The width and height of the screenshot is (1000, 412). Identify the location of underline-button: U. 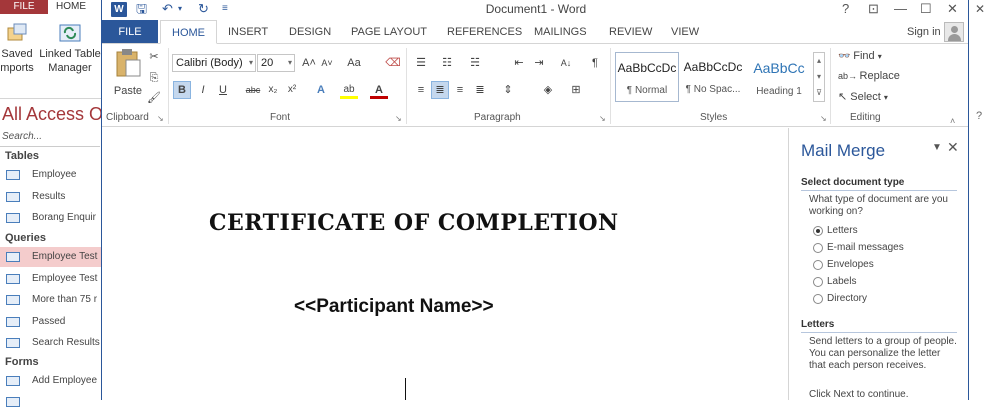
(223, 90).